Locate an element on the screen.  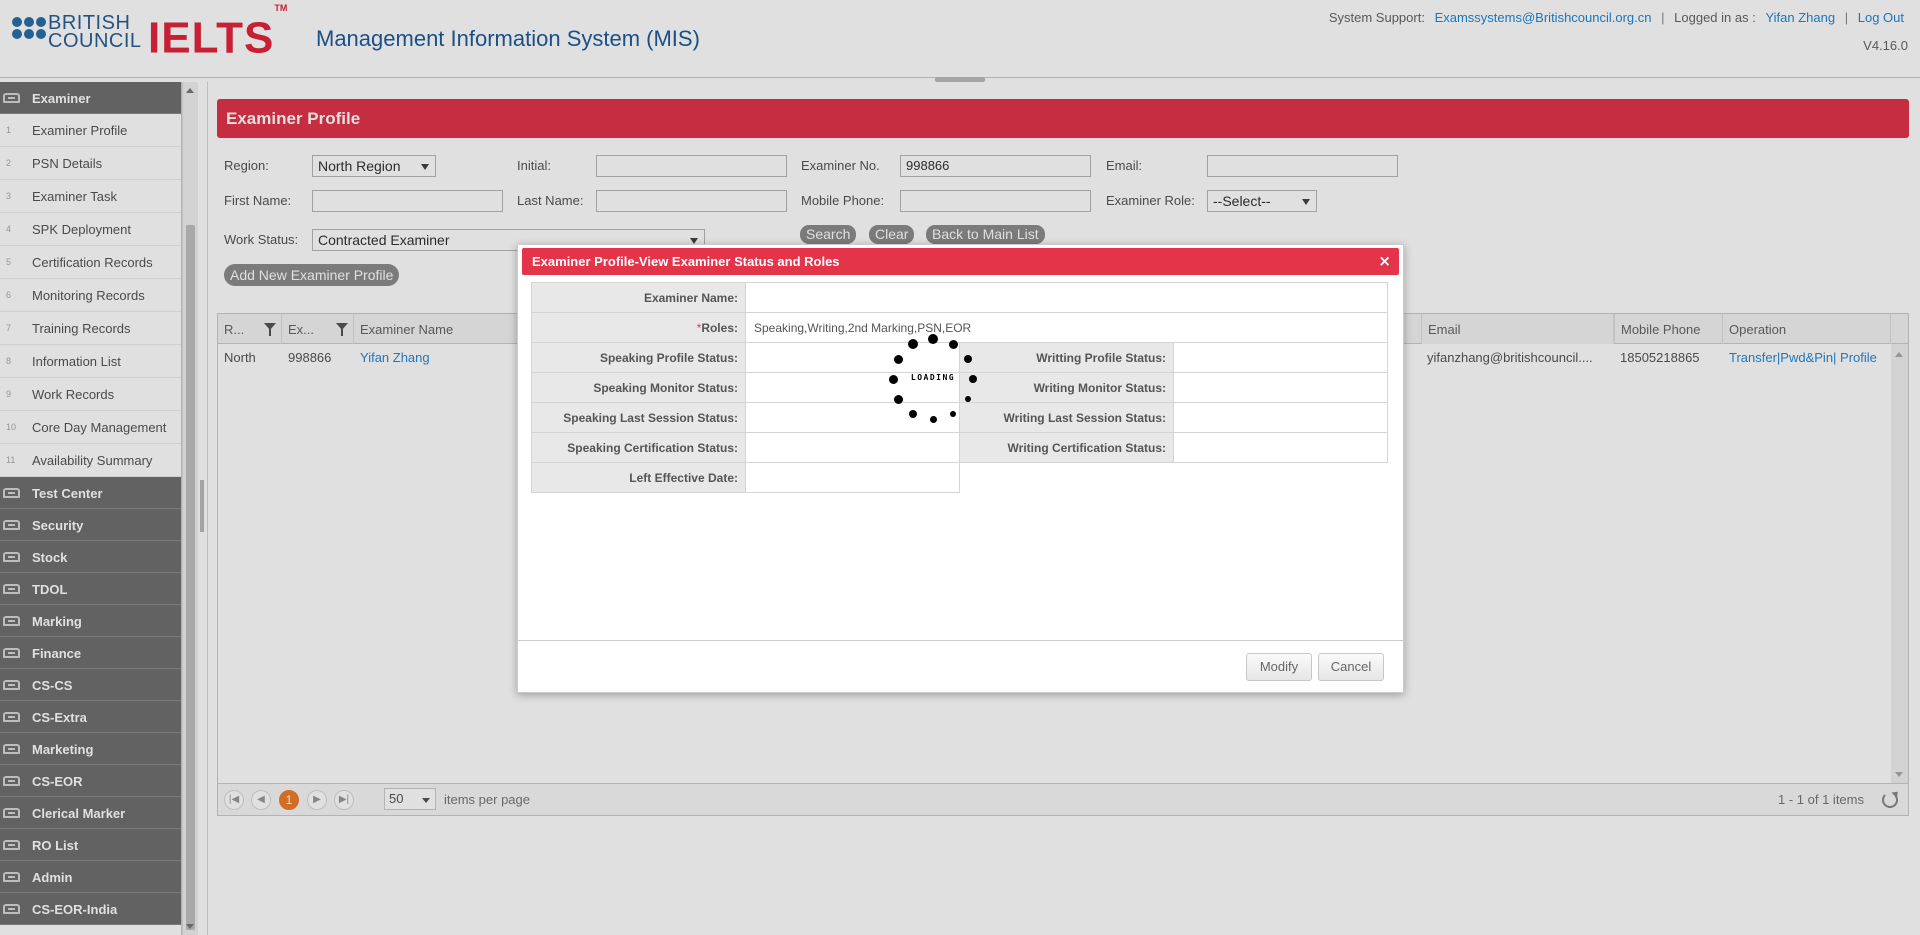
left-effective-date-label: Left Effective Date: is located at coordinates (638, 477).